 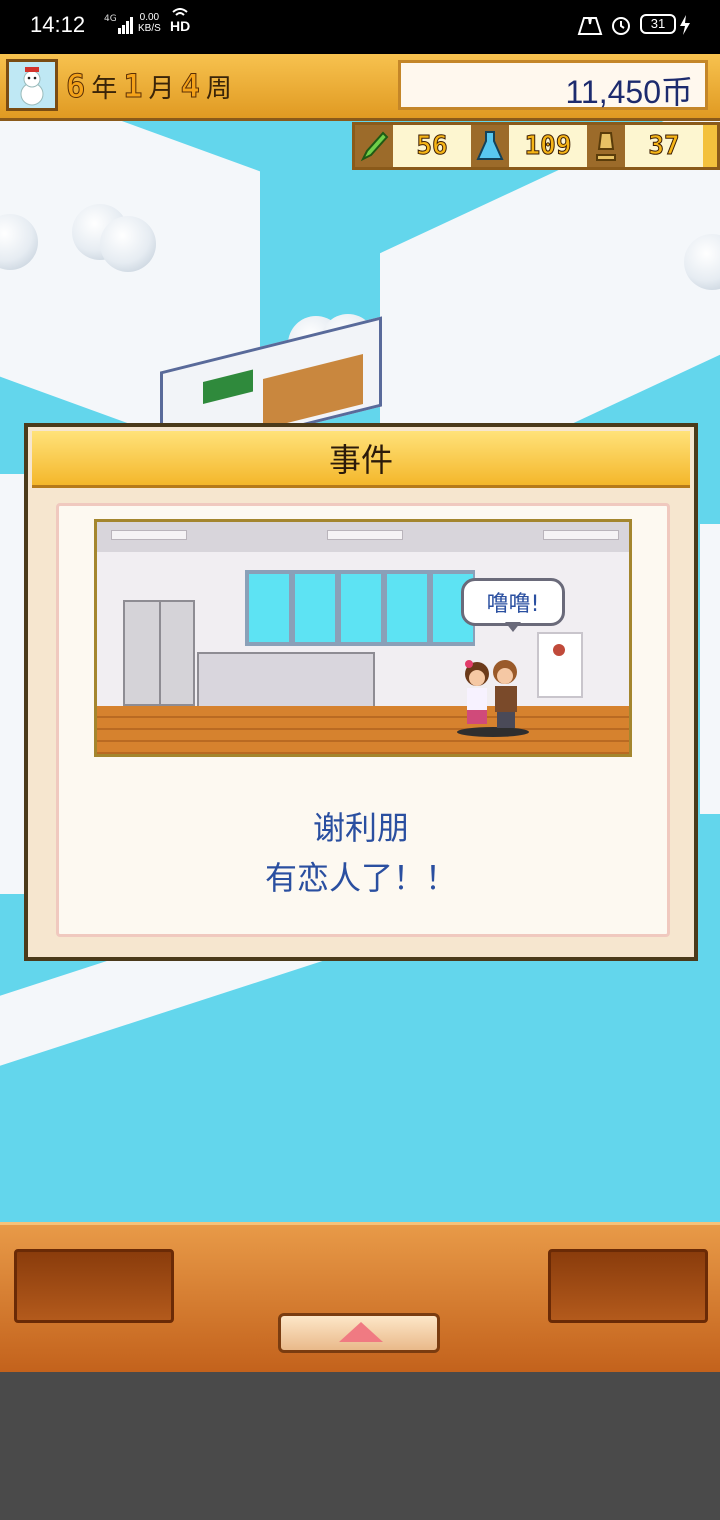 I want to click on left-slot-button, so click(x=94, y=1286).